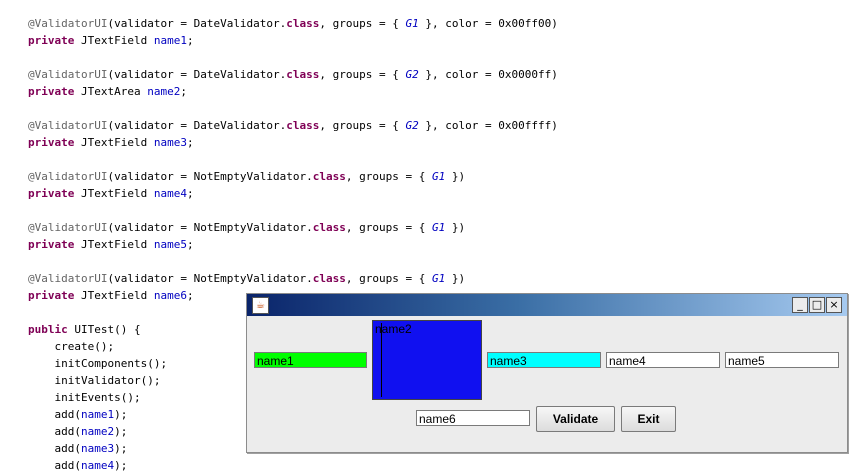 This screenshot has width=862, height=474. What do you see at coordinates (663, 360) in the screenshot?
I see `name4-field: name4` at bounding box center [663, 360].